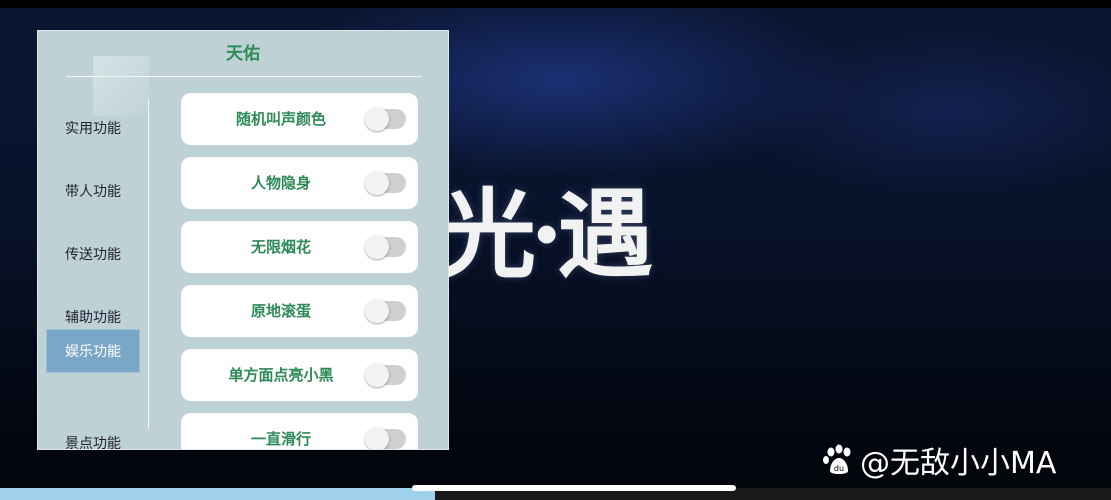 Image resolution: width=1111 pixels, height=500 pixels. Describe the element at coordinates (93, 192) in the screenshot. I see `sidebar-item-carry: 带人功能` at that location.